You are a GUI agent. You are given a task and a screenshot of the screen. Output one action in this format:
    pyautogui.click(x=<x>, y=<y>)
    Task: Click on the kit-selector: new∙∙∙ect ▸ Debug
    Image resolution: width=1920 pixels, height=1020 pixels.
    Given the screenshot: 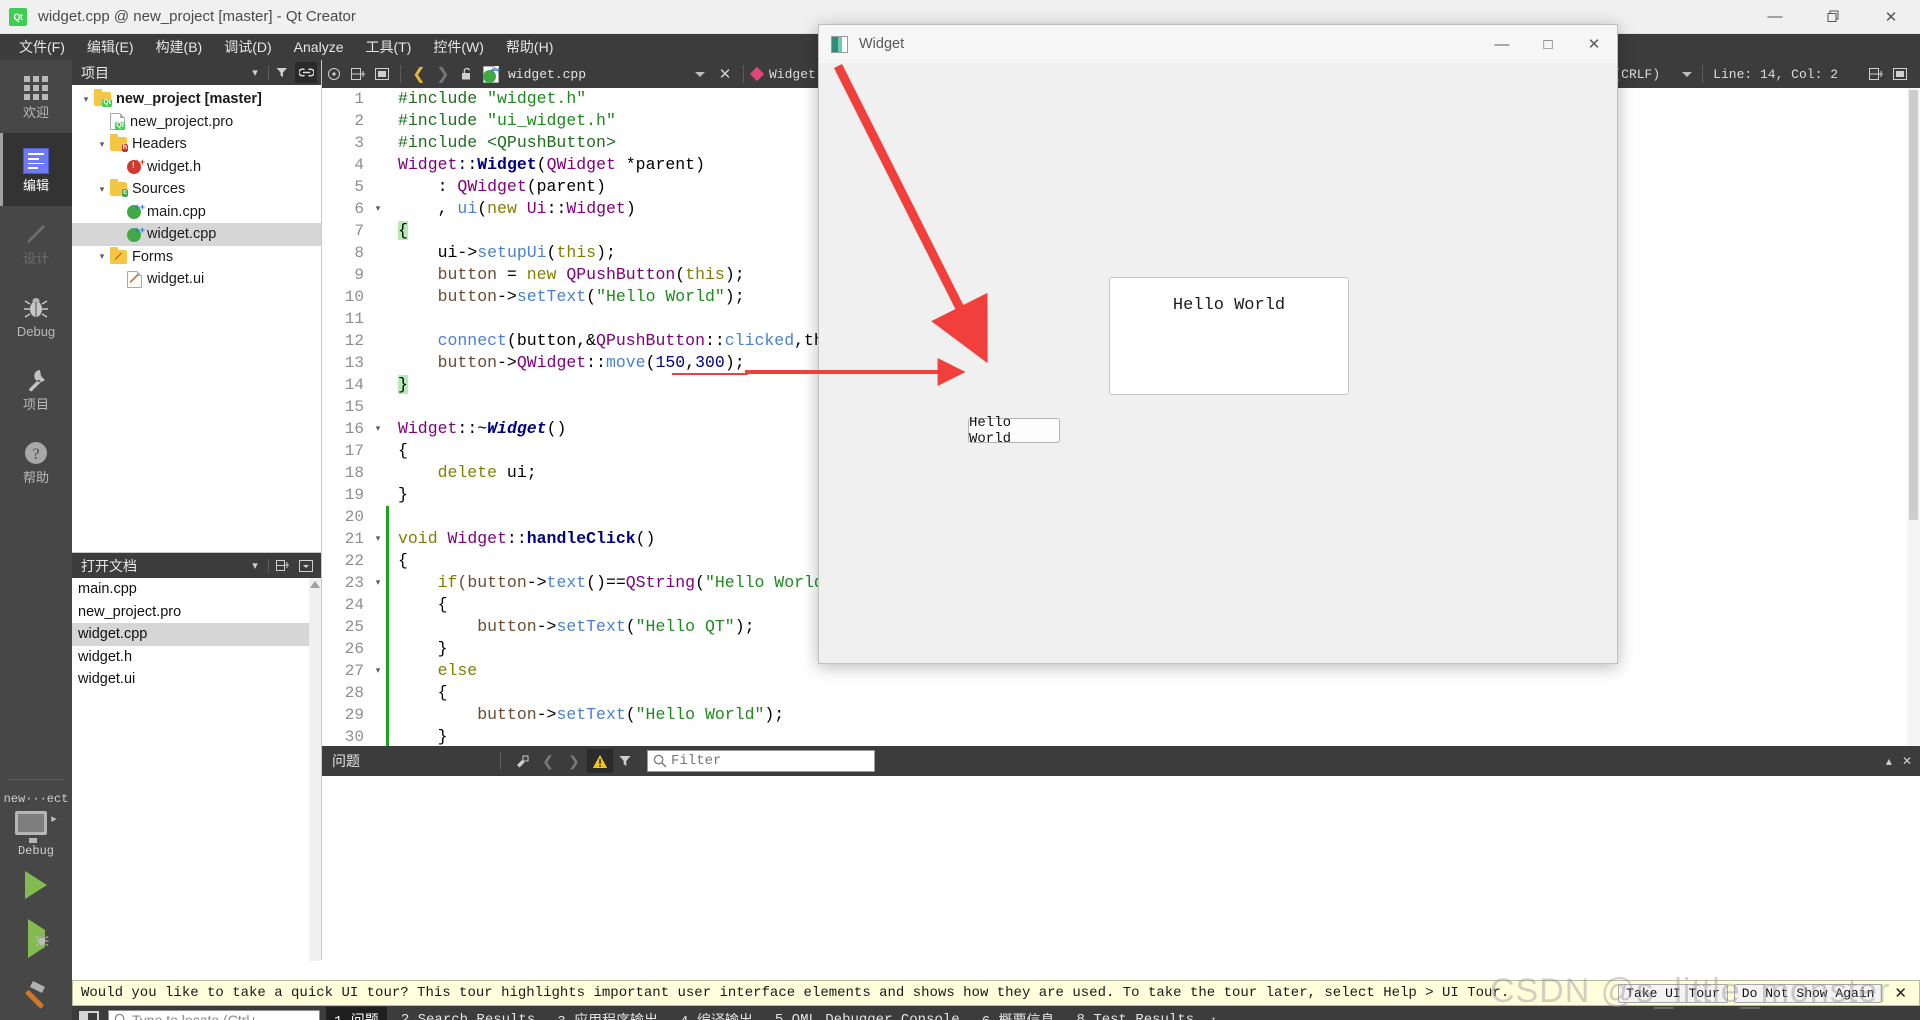 What is the action you would take?
    pyautogui.click(x=36, y=823)
    